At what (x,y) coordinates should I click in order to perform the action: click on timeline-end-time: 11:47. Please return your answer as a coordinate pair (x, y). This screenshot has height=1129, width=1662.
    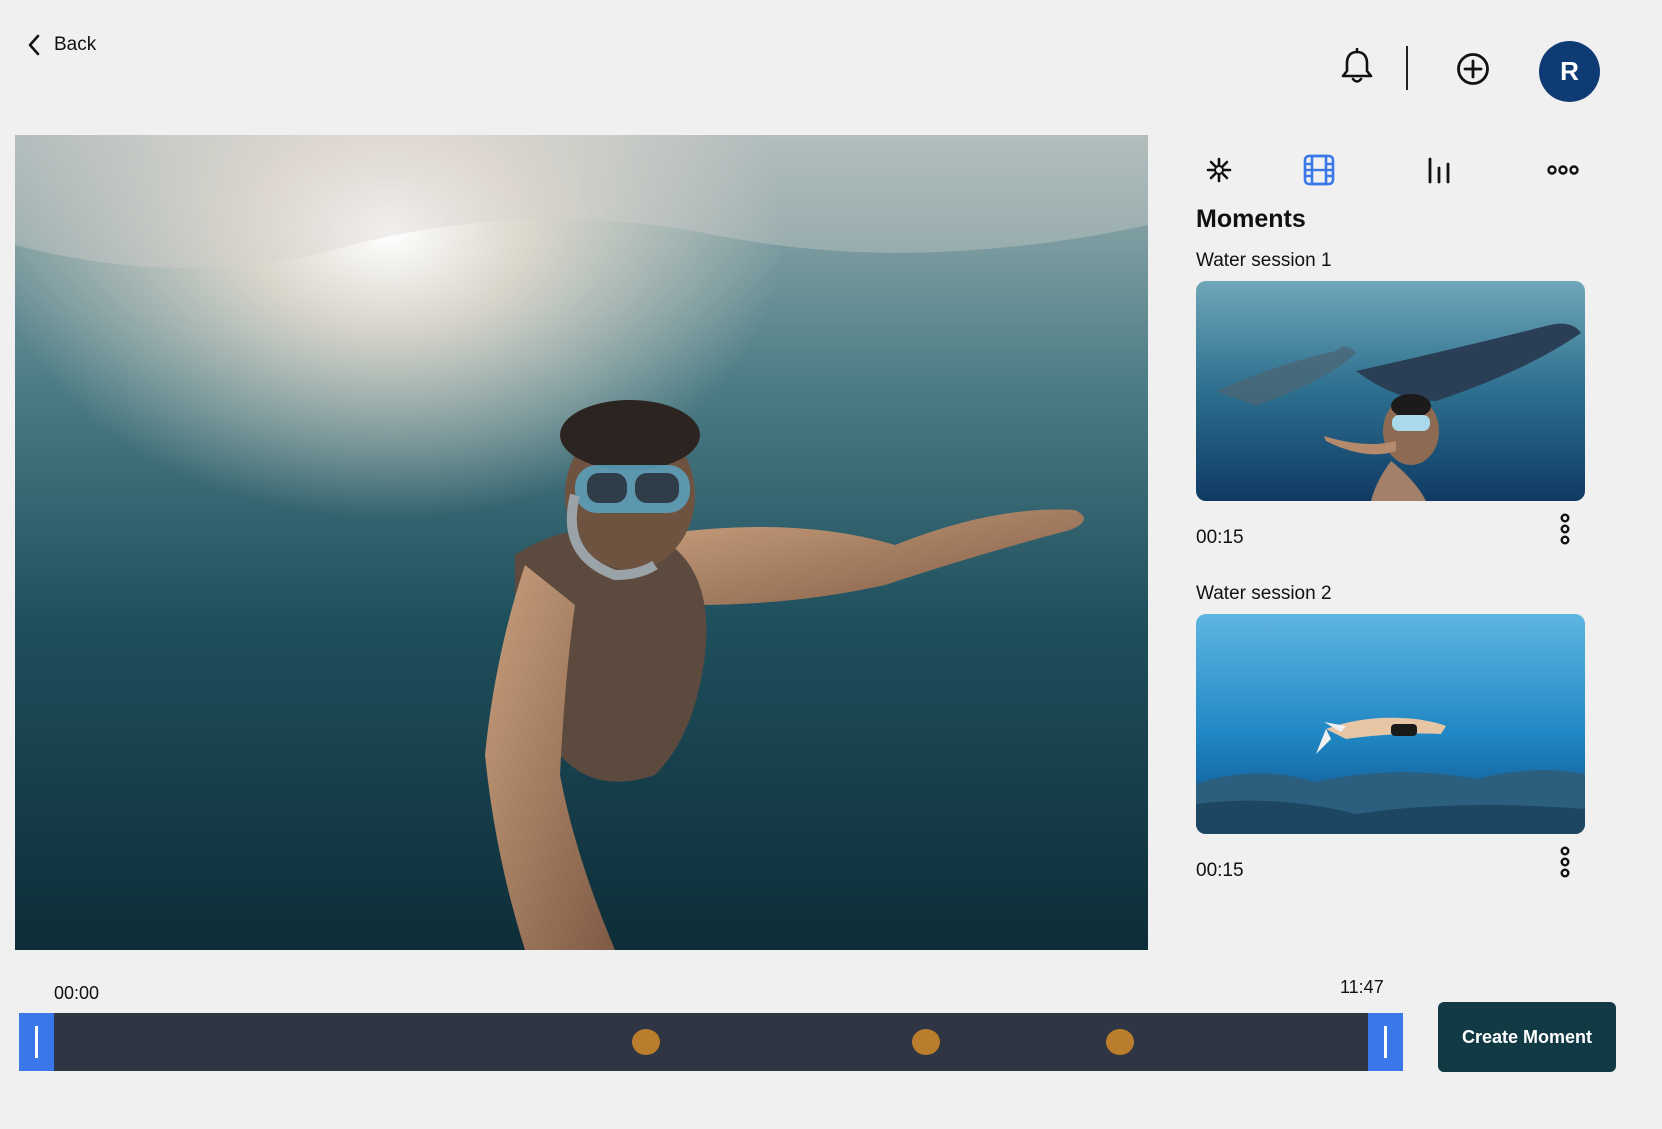
    Looking at the image, I should click on (1362, 987).